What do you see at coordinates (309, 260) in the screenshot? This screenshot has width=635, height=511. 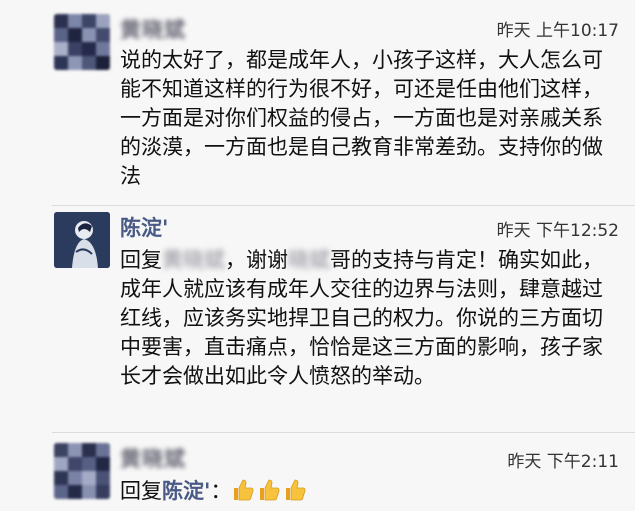 I see `masked-text: 晓斌` at bounding box center [309, 260].